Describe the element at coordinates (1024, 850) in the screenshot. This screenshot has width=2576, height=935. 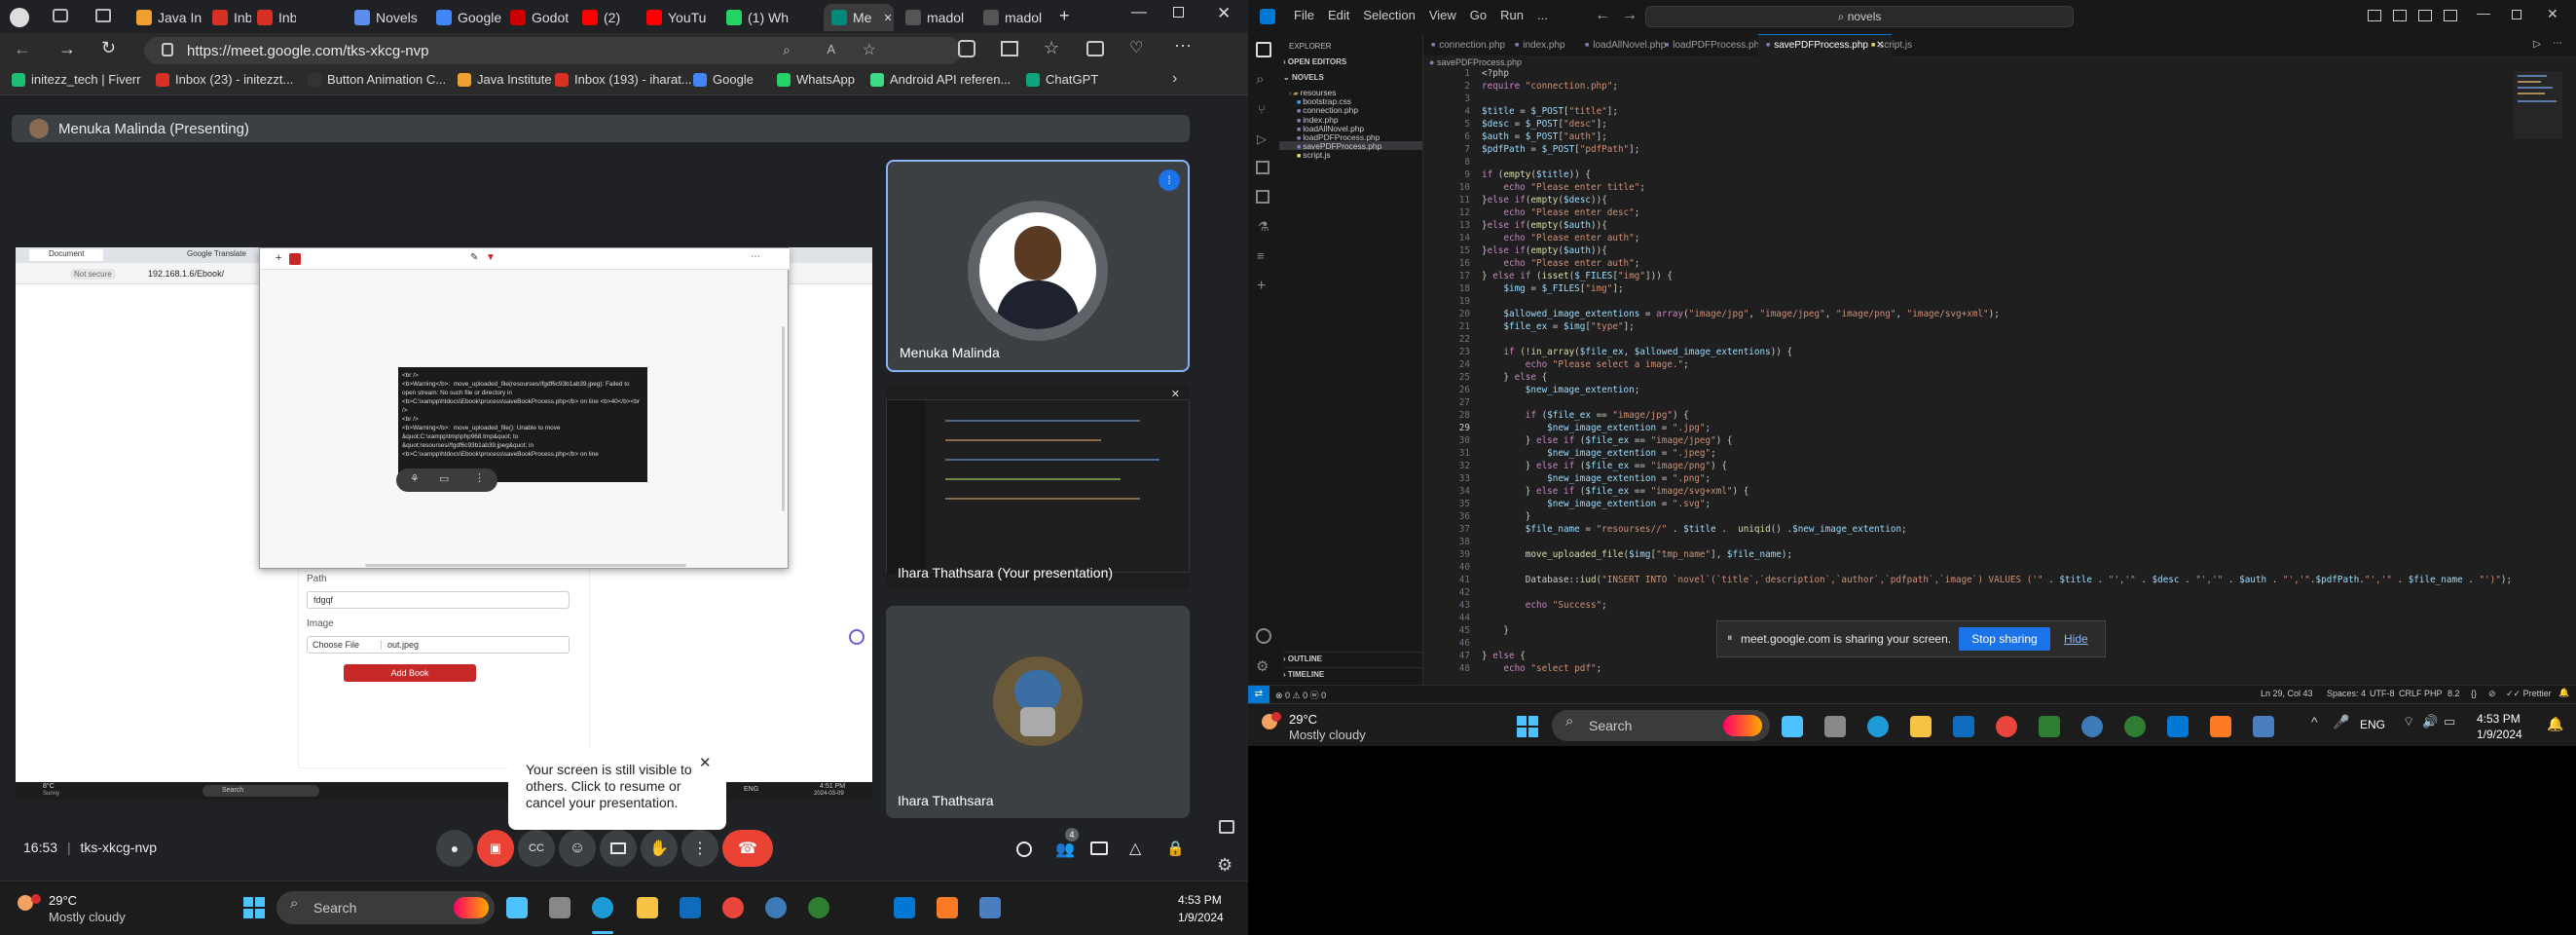
I see `info-icon` at that location.